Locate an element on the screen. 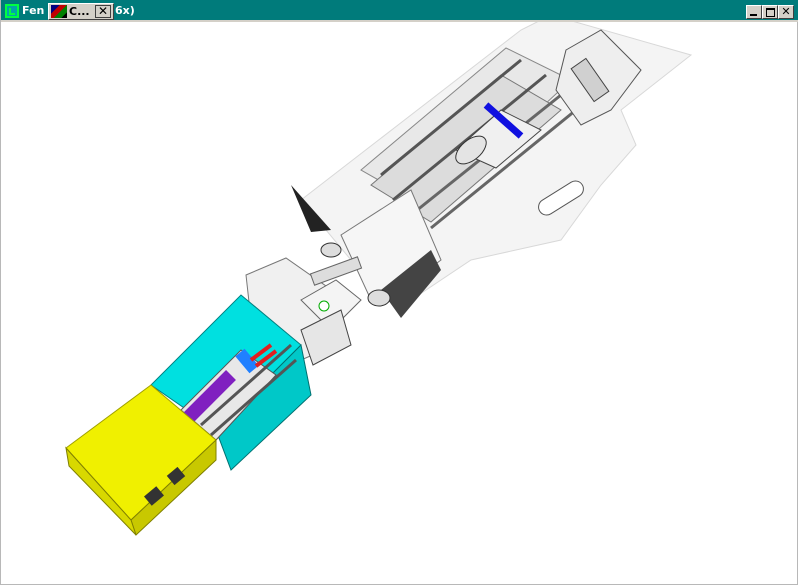 This screenshot has height=585, width=798. close-button: ✕ is located at coordinates (786, 12).